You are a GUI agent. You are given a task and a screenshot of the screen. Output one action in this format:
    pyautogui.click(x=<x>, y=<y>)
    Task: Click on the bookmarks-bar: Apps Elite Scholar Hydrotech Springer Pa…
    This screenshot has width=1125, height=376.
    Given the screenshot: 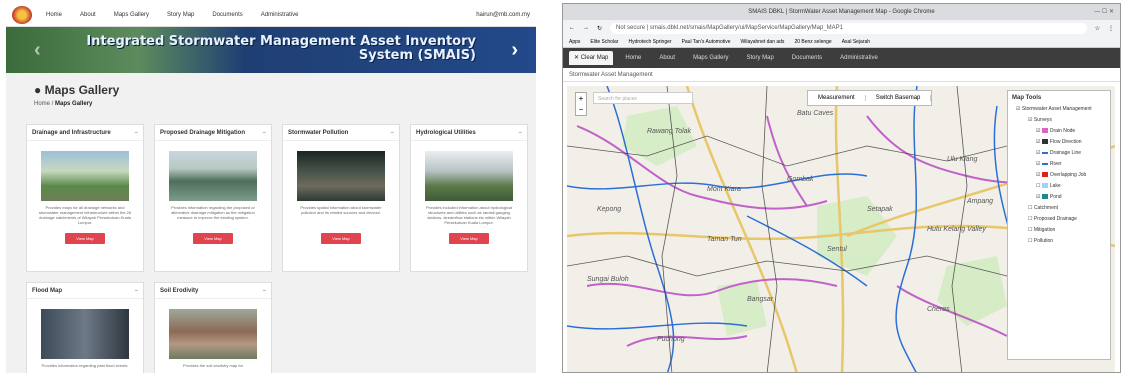 What is the action you would take?
    pyautogui.click(x=841, y=42)
    